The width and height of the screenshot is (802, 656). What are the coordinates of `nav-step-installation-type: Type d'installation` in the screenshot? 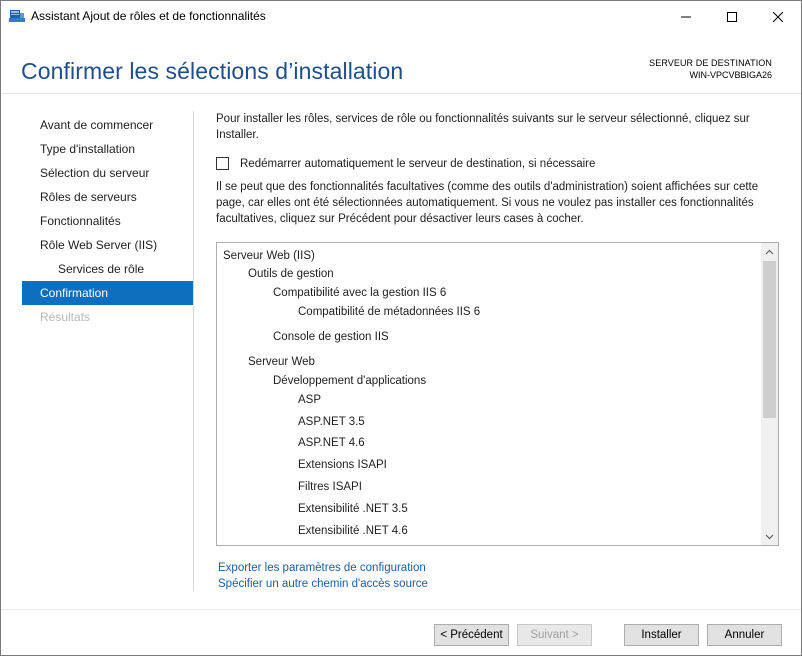 It's located at (107, 149).